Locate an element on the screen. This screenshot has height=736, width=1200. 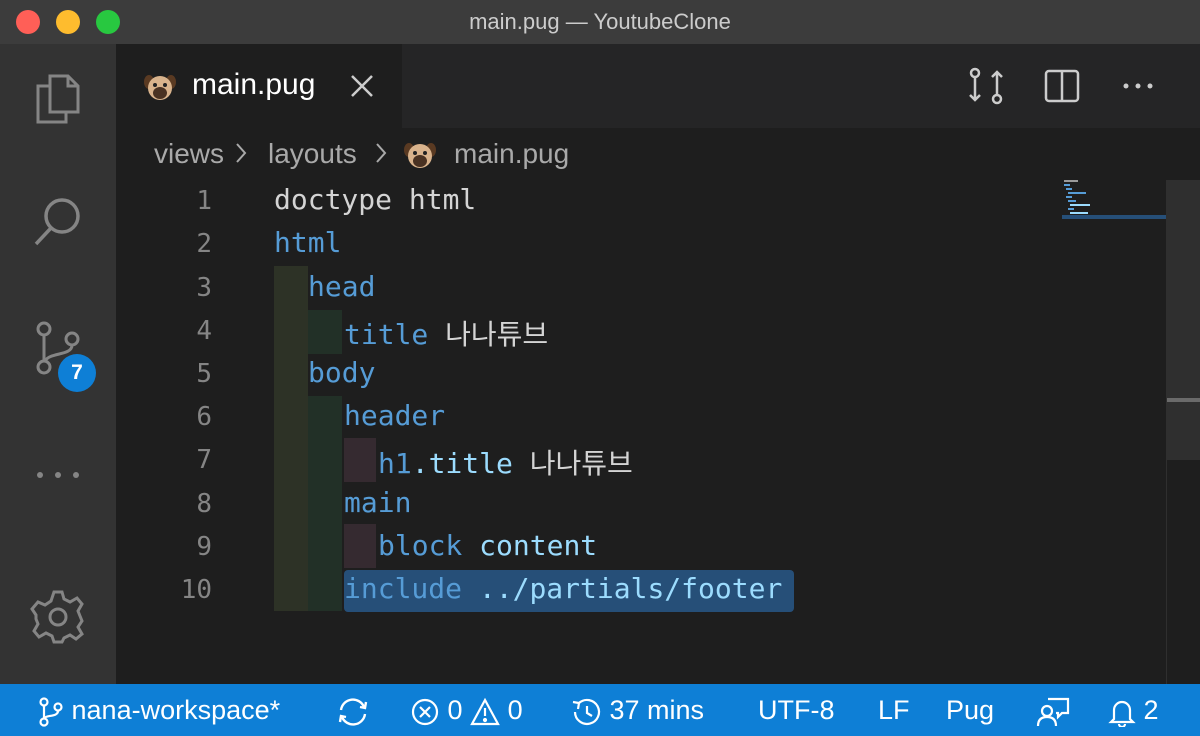
problems-status: 0 0 is located at coordinates (466, 711).